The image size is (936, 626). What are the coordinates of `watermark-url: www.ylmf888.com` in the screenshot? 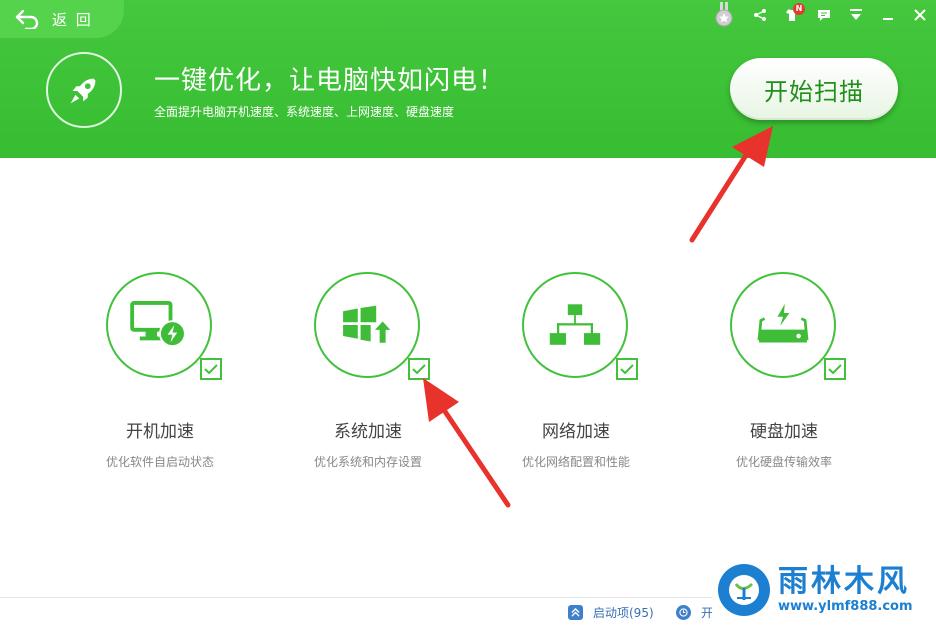 It's located at (845, 606).